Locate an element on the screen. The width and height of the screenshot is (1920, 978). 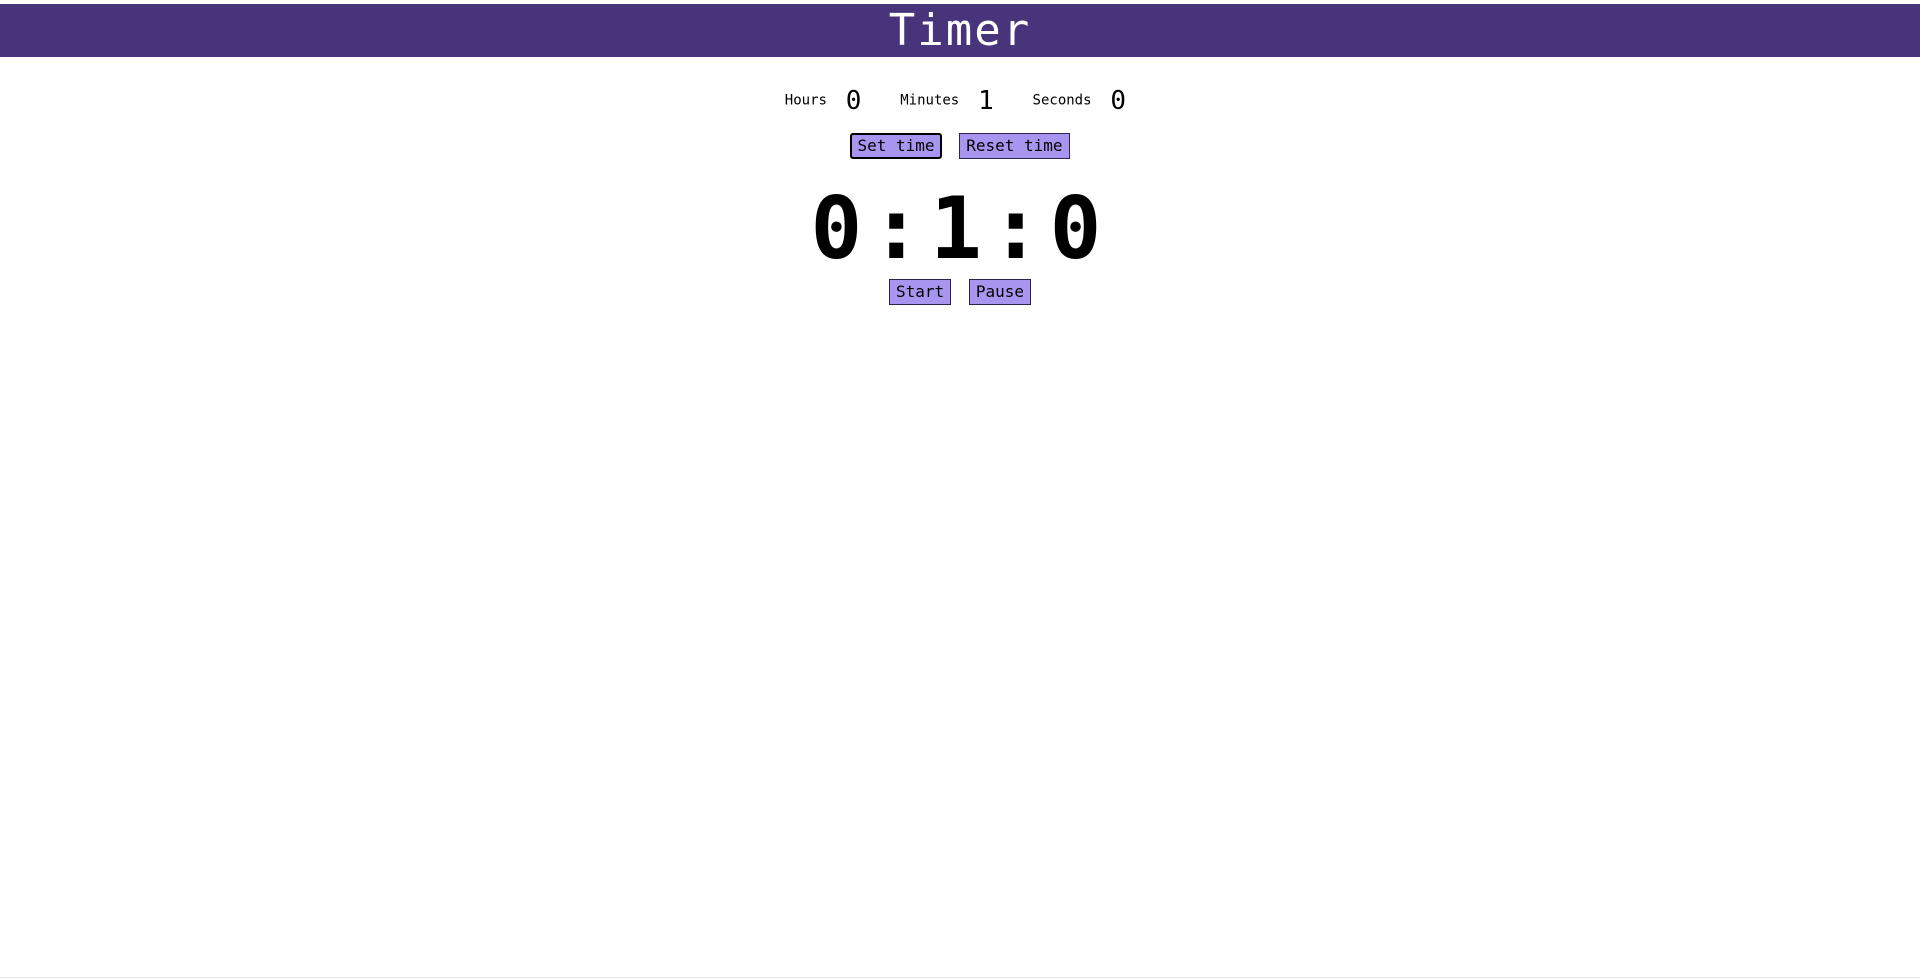
start-button: Start is located at coordinates (920, 292).